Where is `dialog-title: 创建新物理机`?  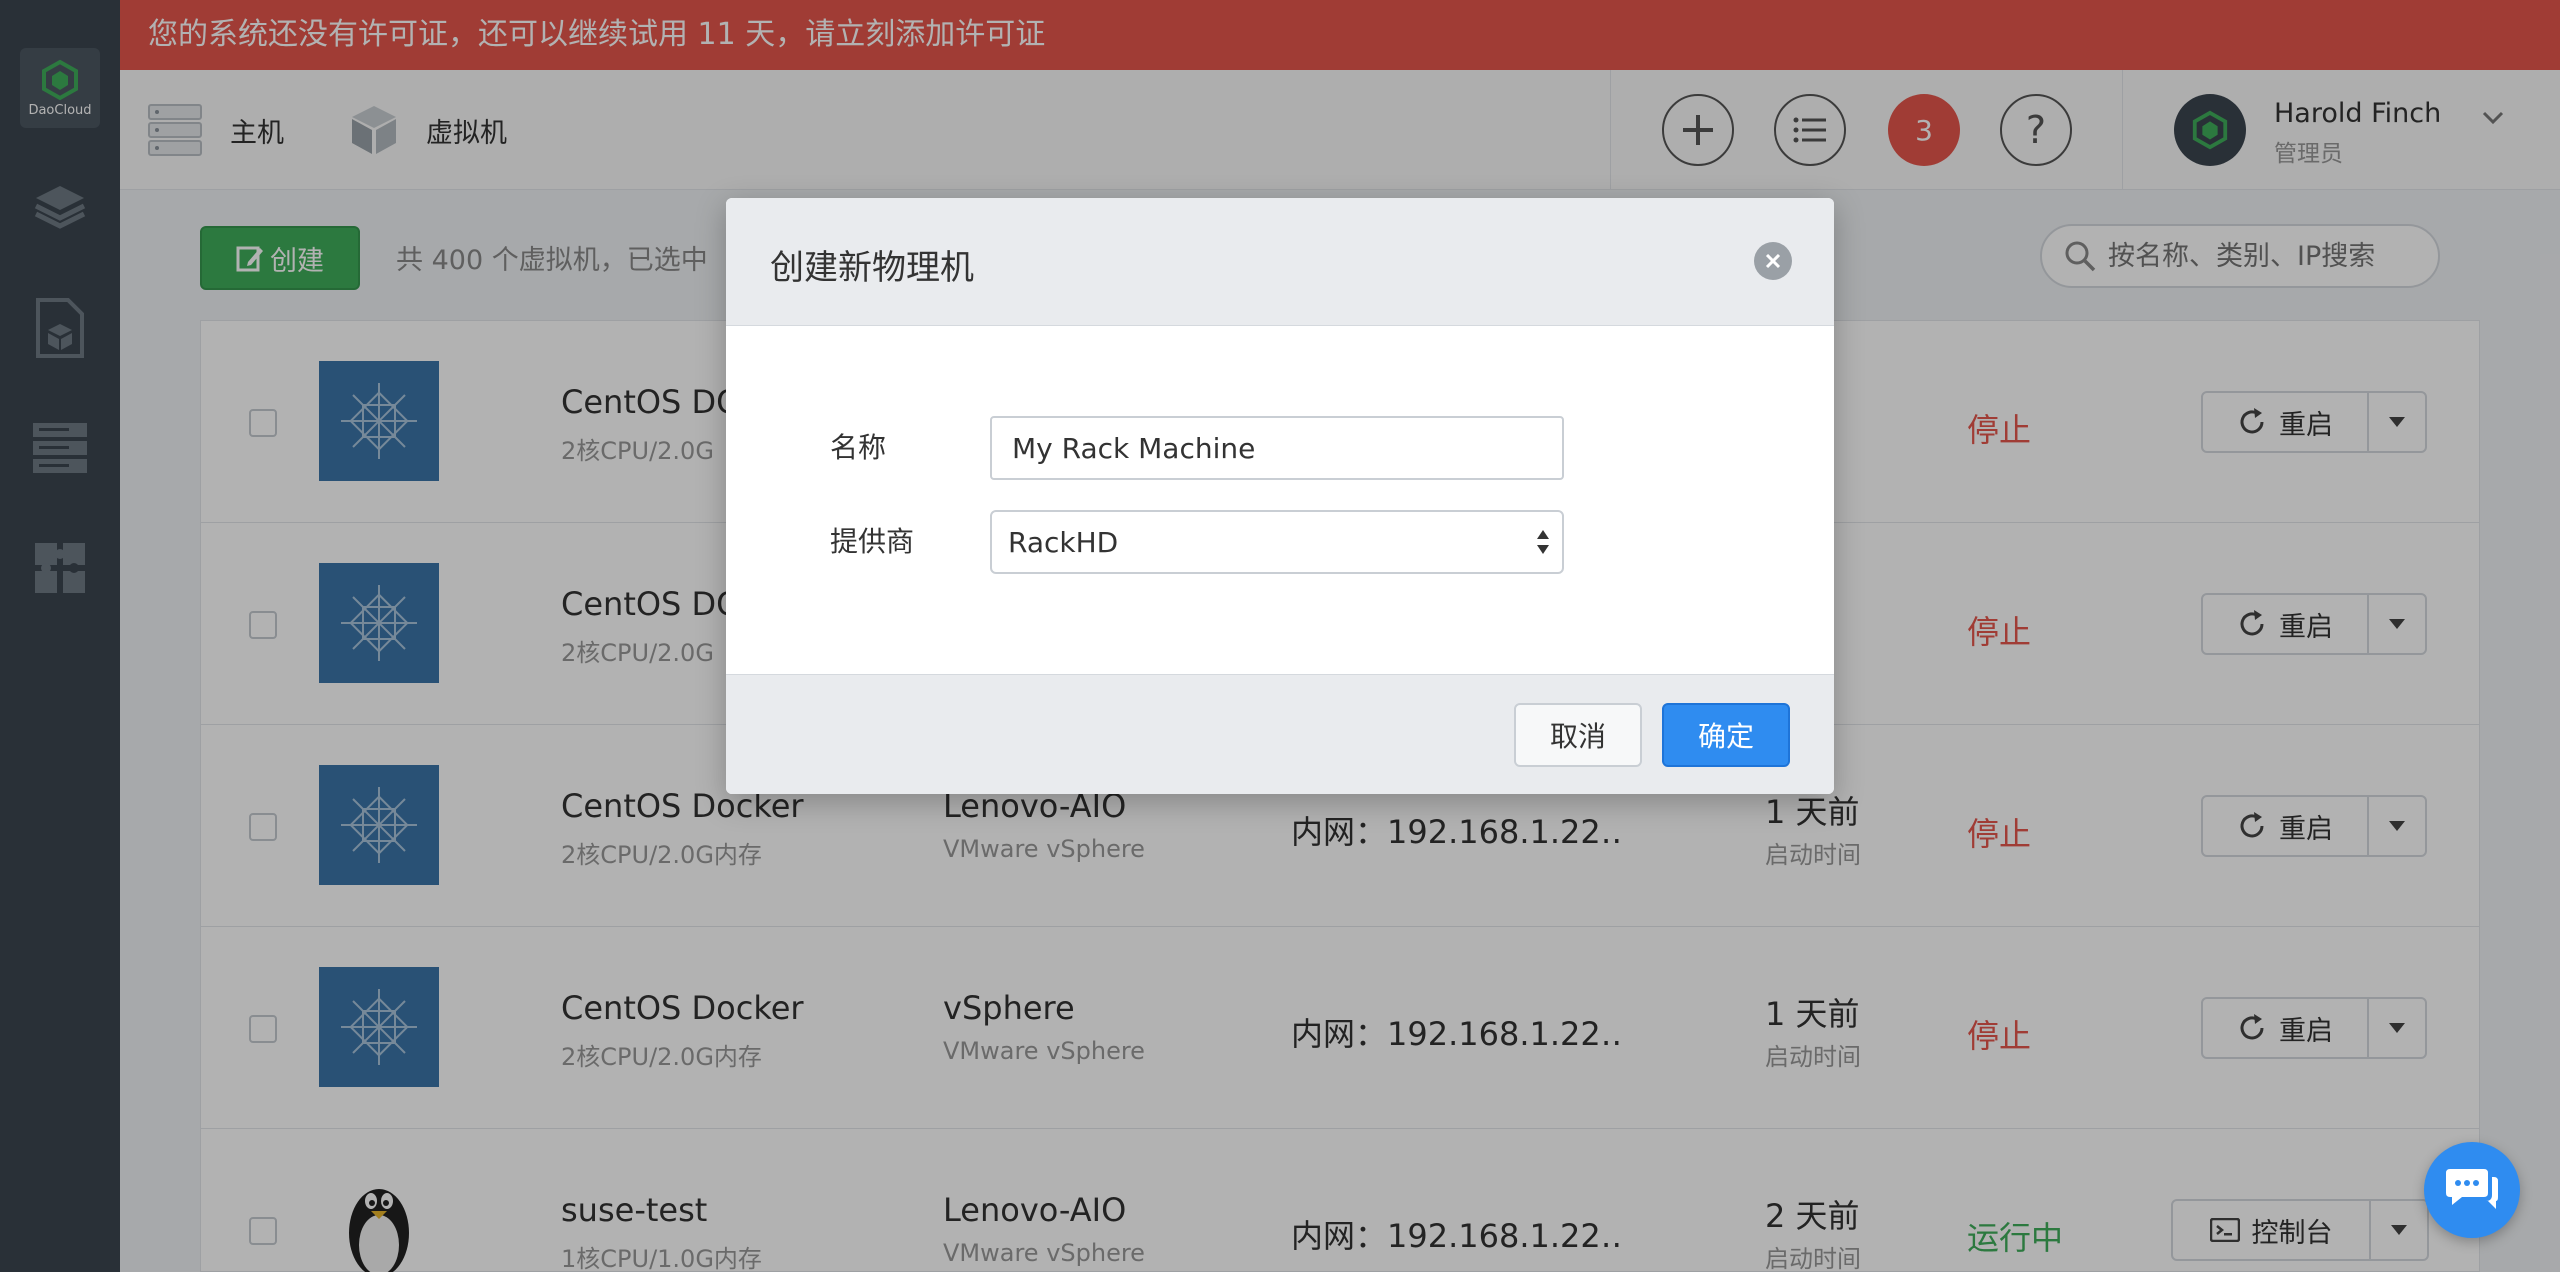 dialog-title: 创建新物理机 is located at coordinates (872, 268).